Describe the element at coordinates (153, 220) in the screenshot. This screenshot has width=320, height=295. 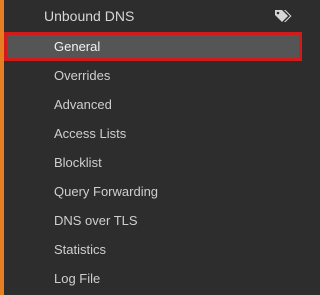
I see `sidebar-item-dns-over-tls: DNS over TLS` at that location.